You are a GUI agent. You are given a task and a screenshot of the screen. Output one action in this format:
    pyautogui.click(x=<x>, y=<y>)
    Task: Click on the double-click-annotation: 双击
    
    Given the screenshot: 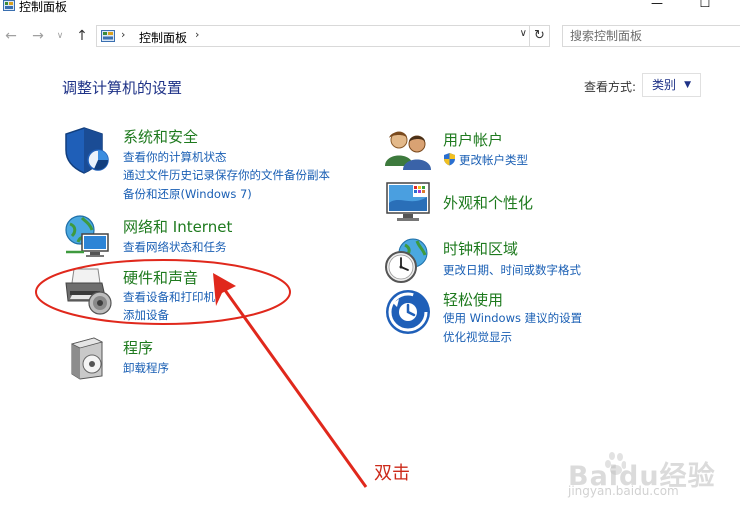 What is the action you would take?
    pyautogui.click(x=392, y=473)
    